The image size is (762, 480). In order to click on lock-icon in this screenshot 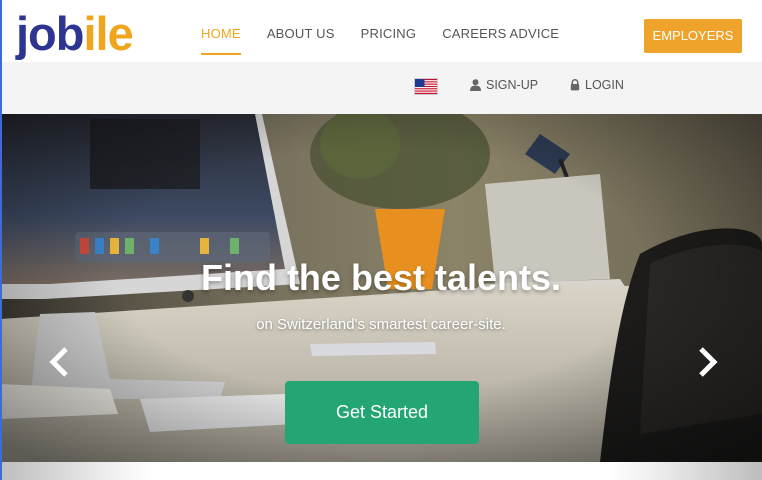, I will do `click(575, 85)`.